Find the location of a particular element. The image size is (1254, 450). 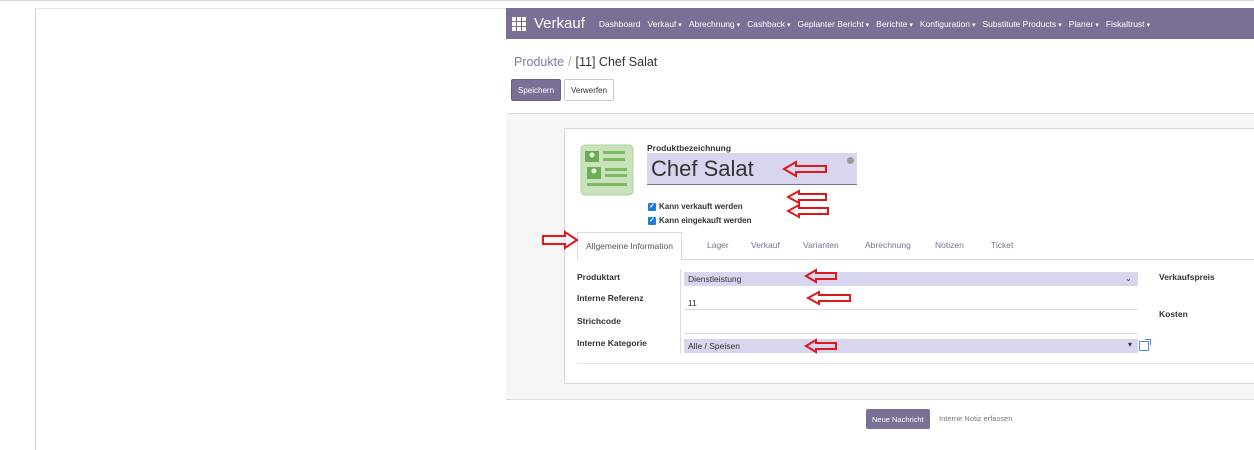

tab-allgemeine-information: Allgemeine Information is located at coordinates (629, 246).